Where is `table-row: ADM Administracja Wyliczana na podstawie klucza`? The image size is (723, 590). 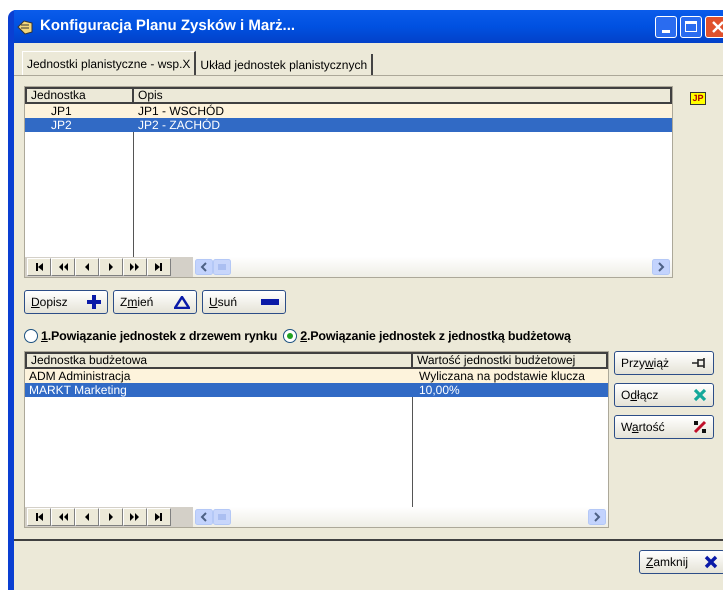 table-row: ADM Administracja Wyliczana na podstawie klucza is located at coordinates (316, 375).